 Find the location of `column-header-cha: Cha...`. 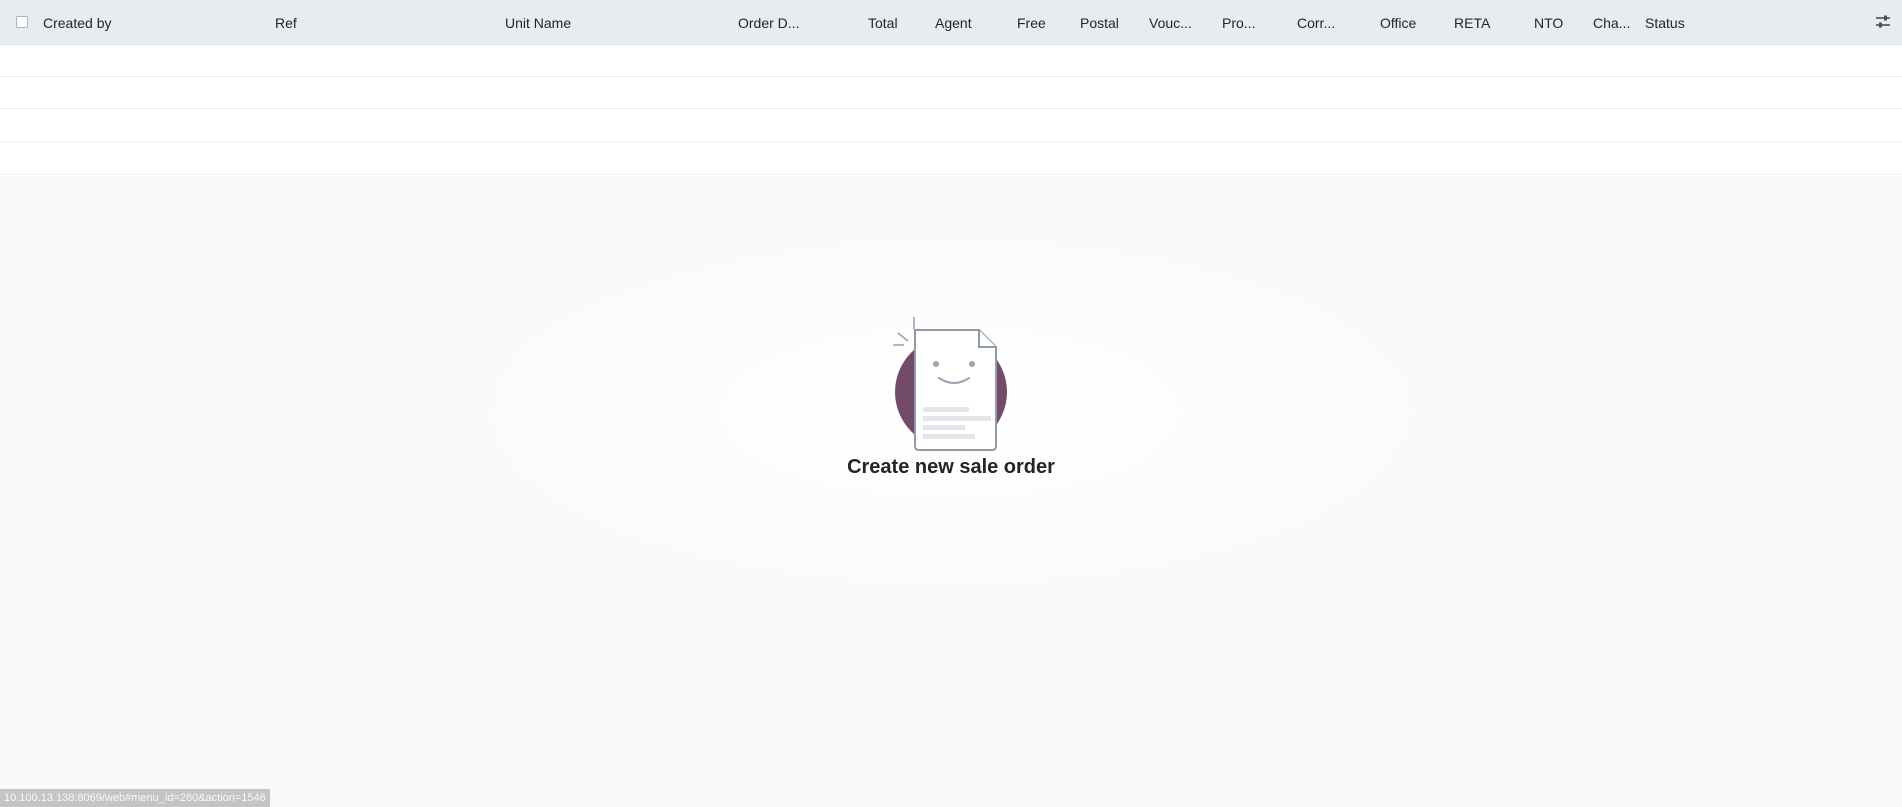

column-header-cha: Cha... is located at coordinates (1611, 22).